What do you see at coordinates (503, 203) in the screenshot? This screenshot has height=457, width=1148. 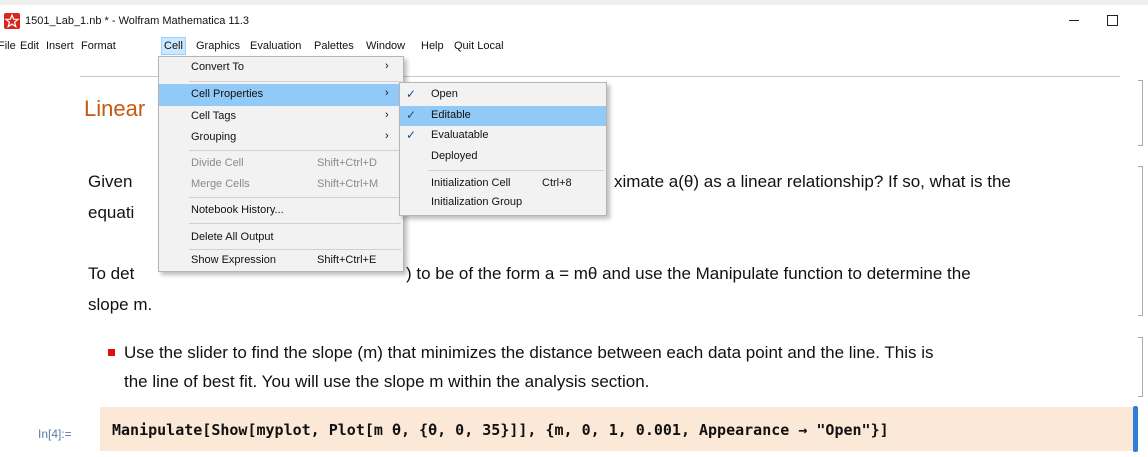 I see `menuitem-initialization-group: Initialization Group` at bounding box center [503, 203].